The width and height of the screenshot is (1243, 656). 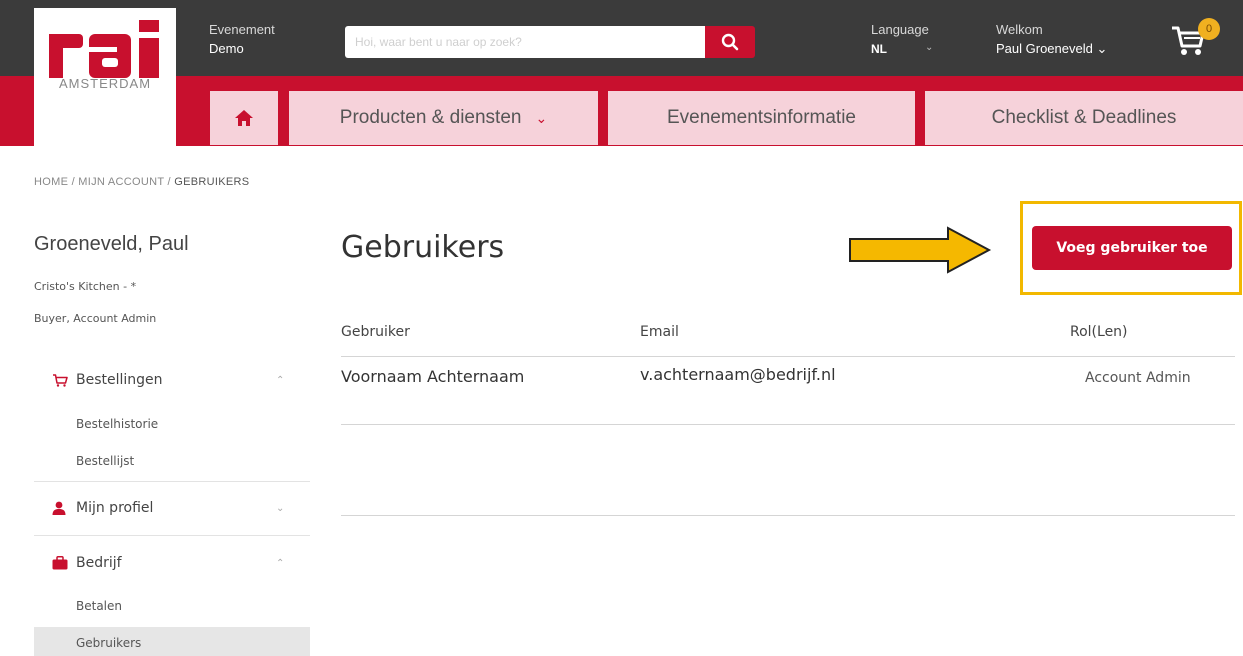 What do you see at coordinates (1019, 29) in the screenshot?
I see `welcome-label: Welkom` at bounding box center [1019, 29].